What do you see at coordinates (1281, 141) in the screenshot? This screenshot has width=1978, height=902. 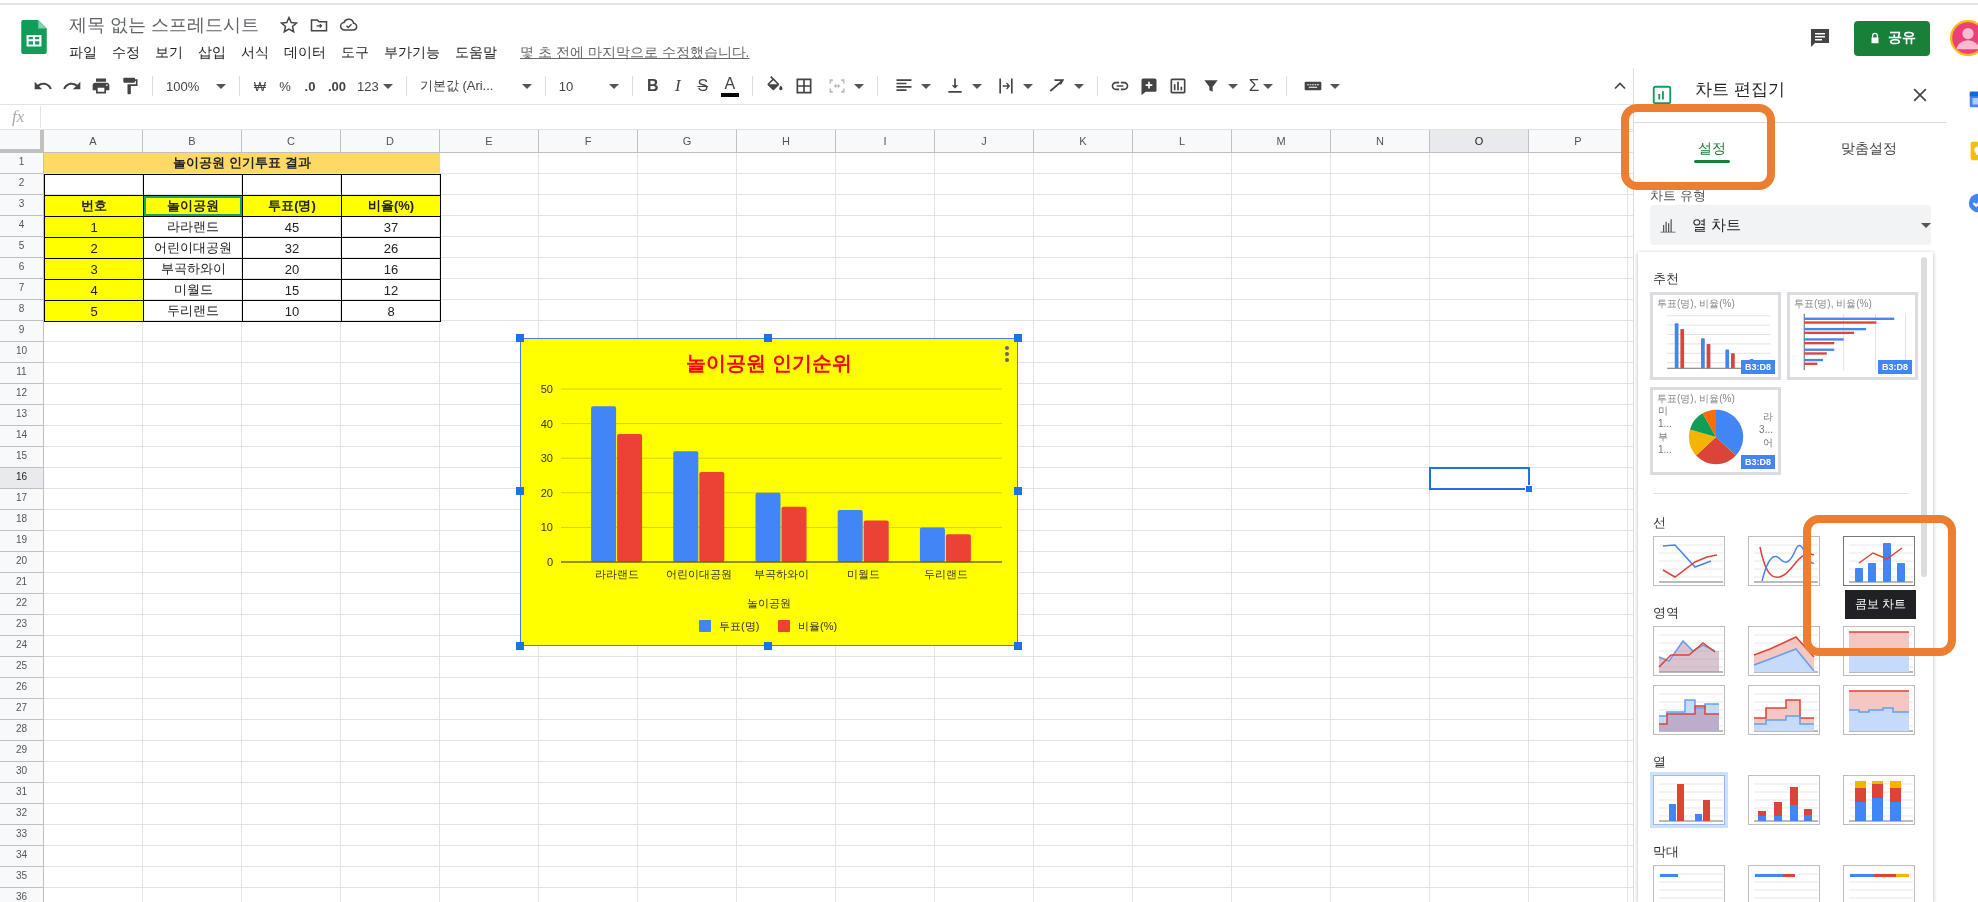 I see `column-header: M` at bounding box center [1281, 141].